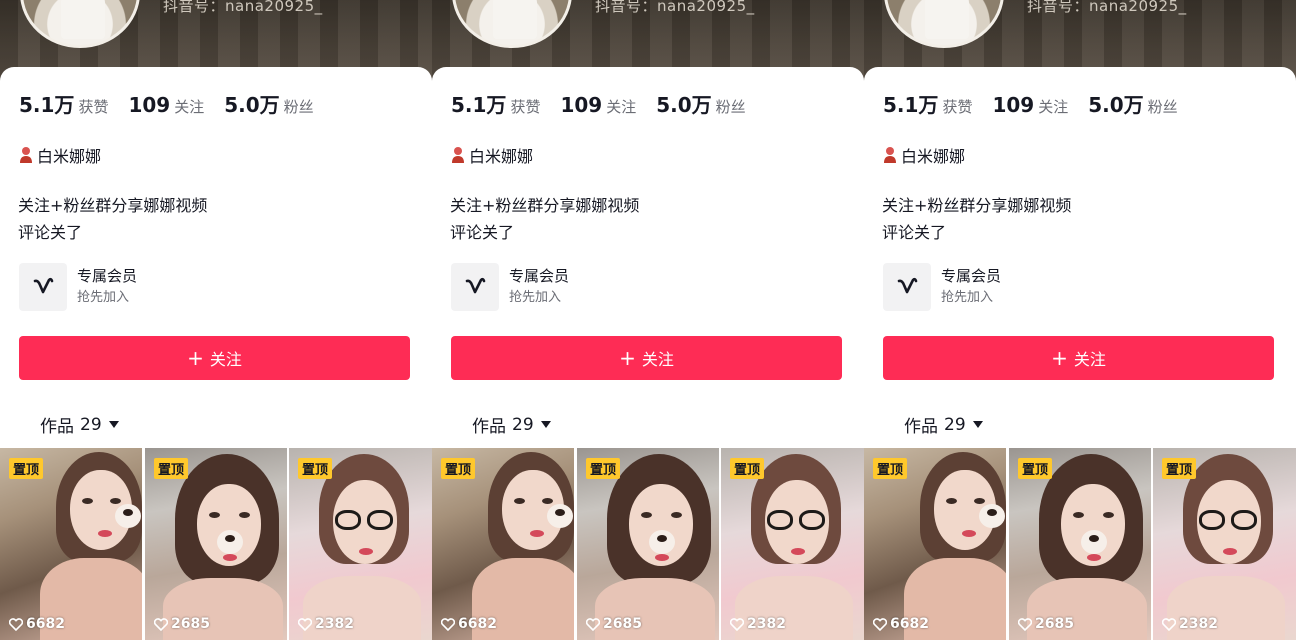  I want to click on likes-count: 6682, so click(469, 624).